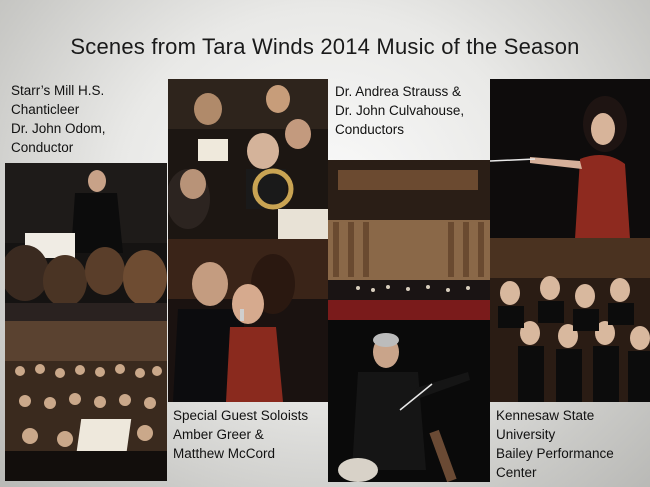 This screenshot has width=650, height=487. I want to click on caption-line: Kennesaw State, so click(545, 415).